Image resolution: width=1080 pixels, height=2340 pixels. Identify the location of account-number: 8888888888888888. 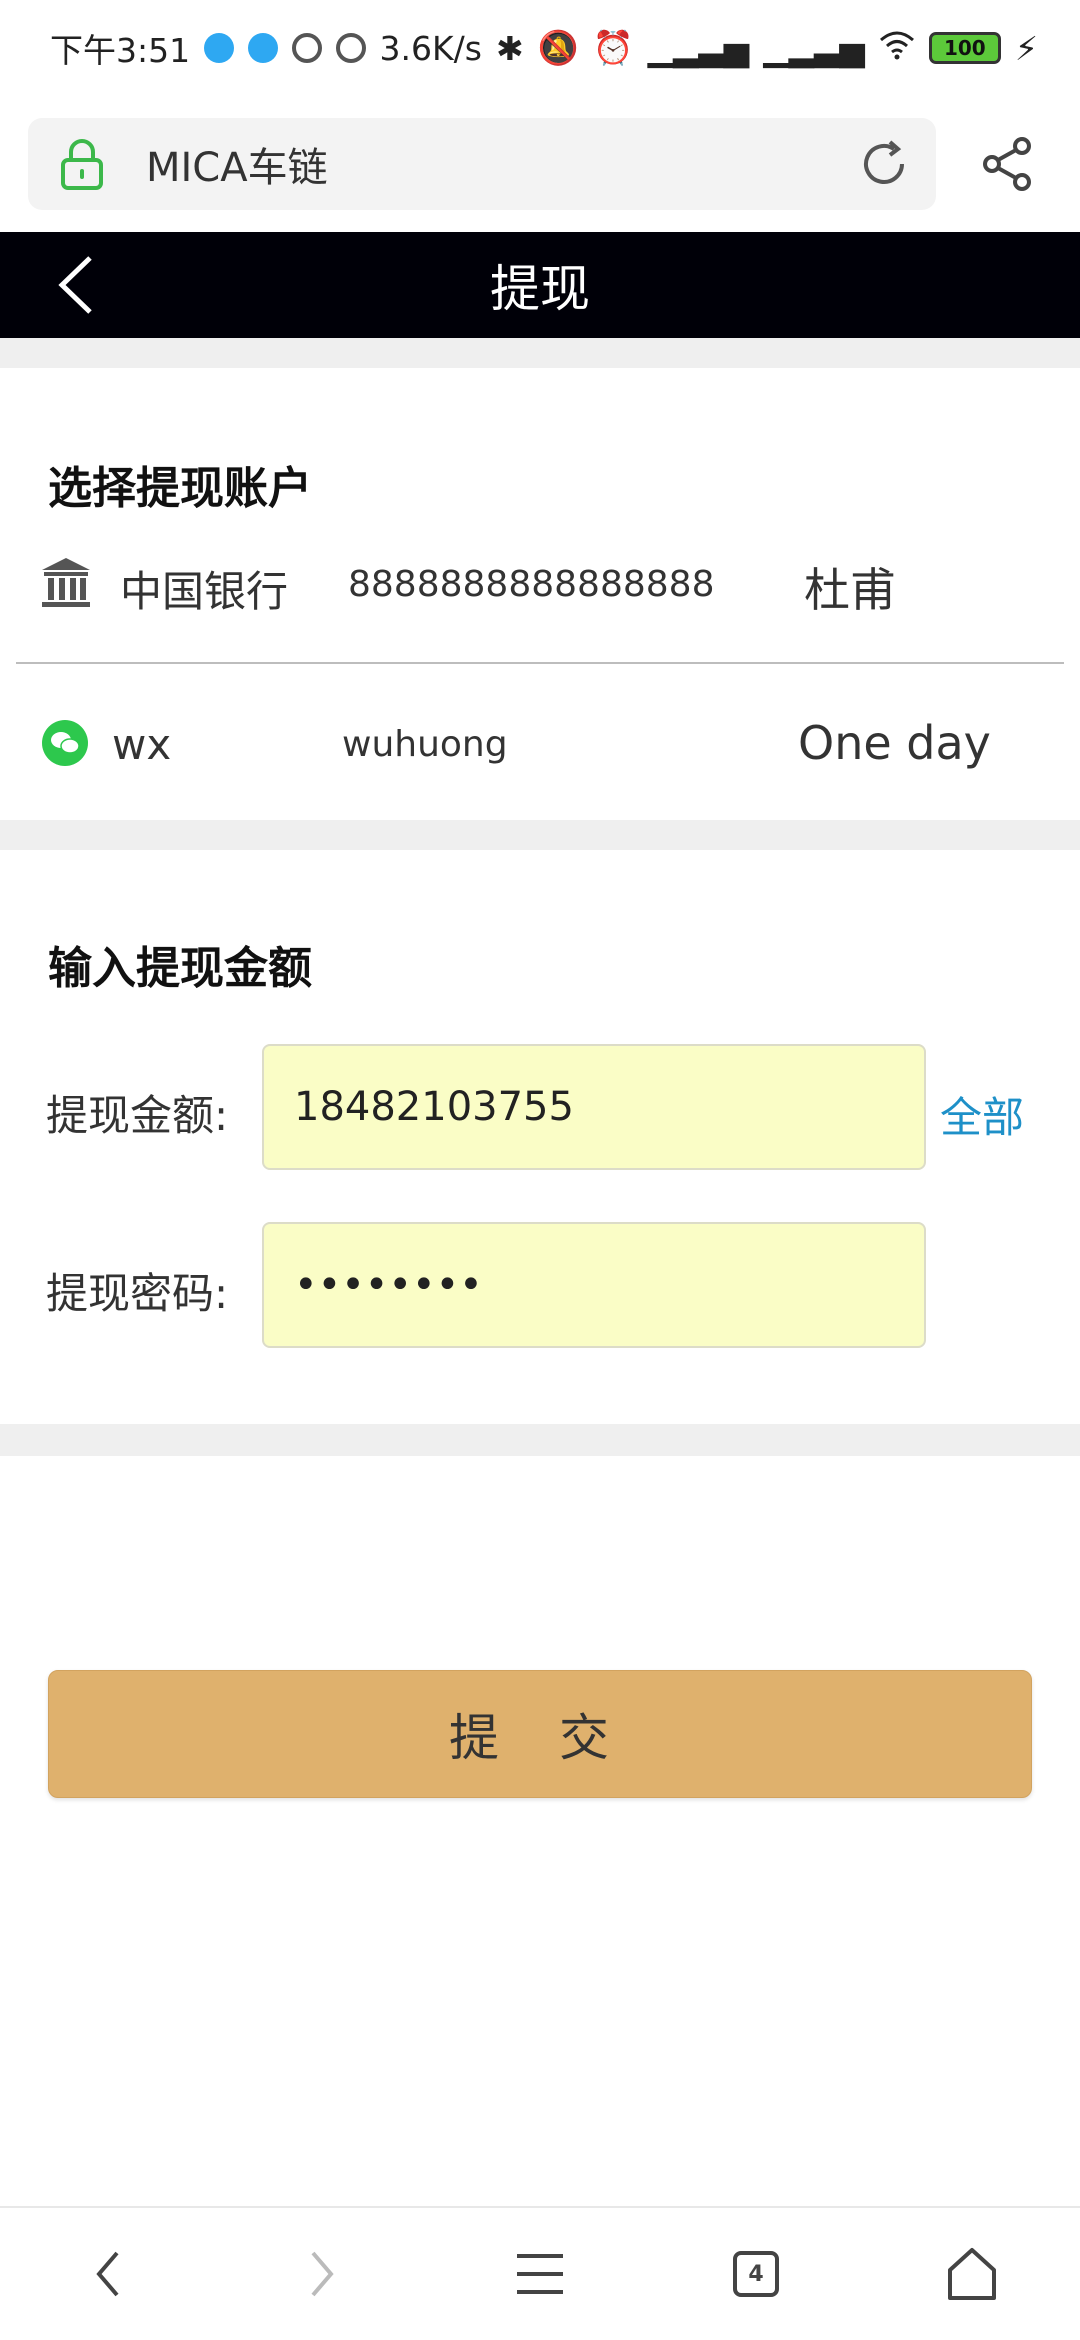
(531, 584).